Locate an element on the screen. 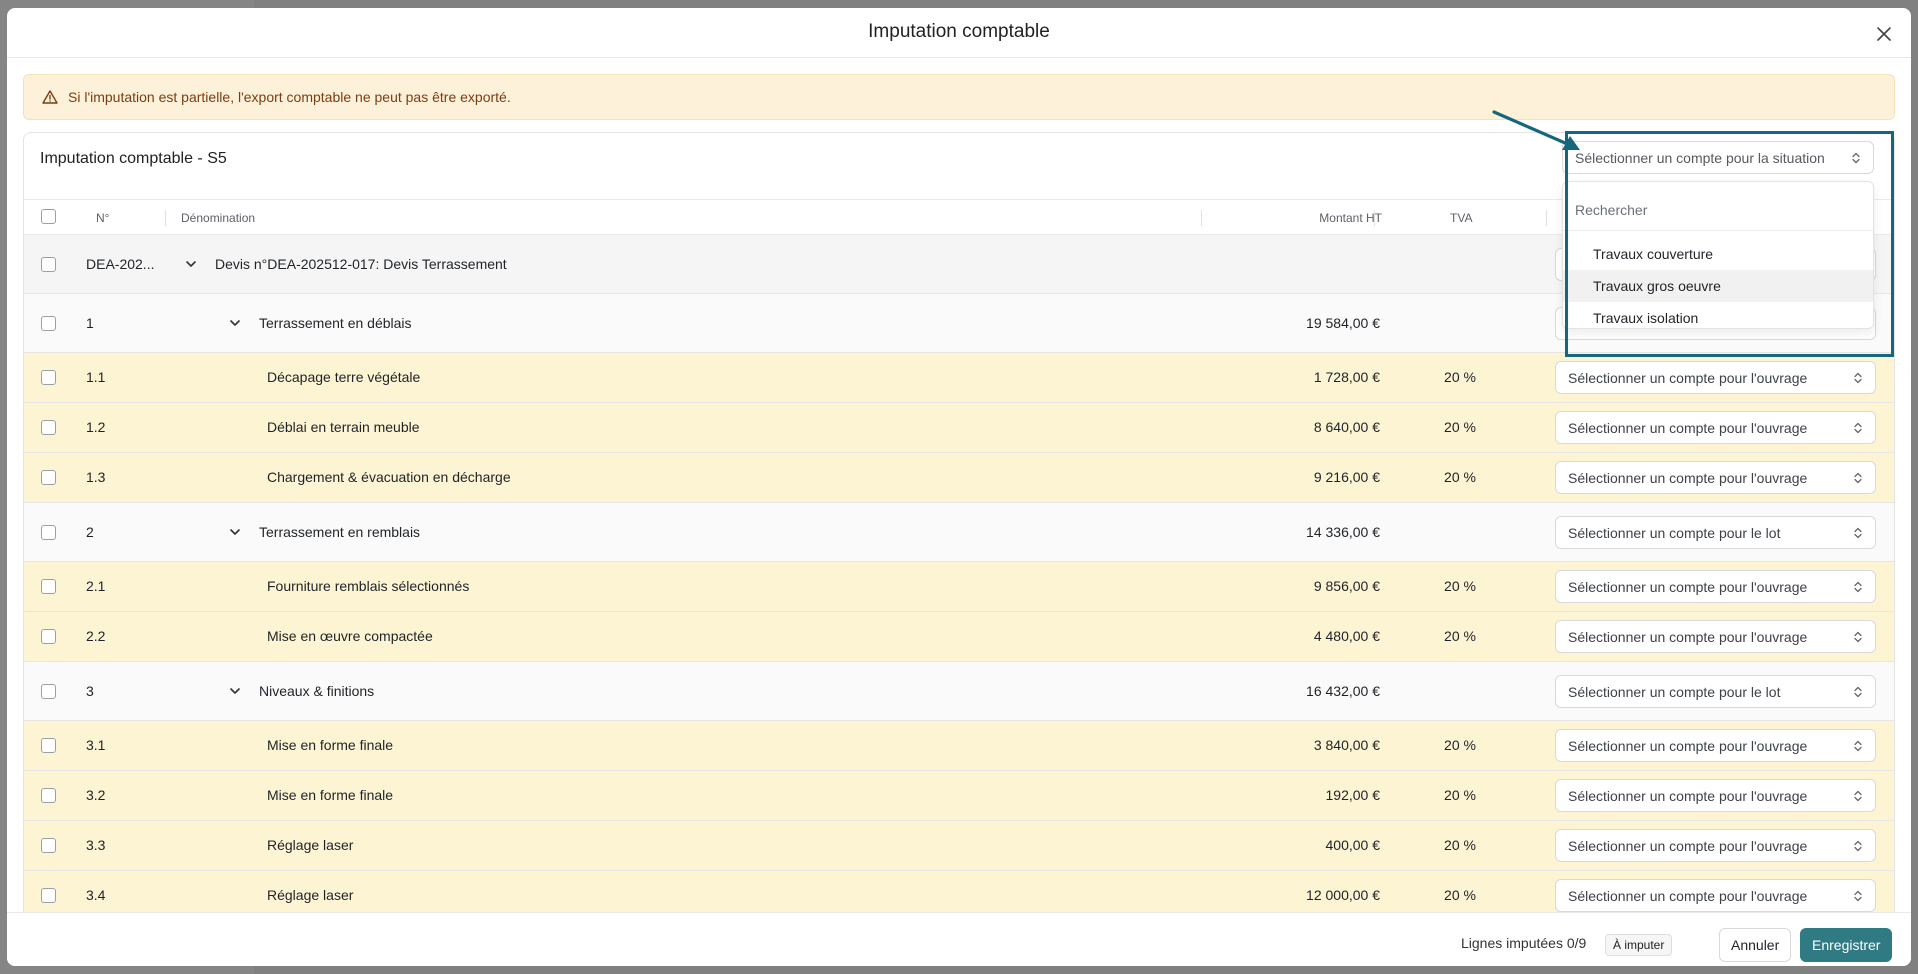  row-amount: 12 000,00 € is located at coordinates (1343, 895).